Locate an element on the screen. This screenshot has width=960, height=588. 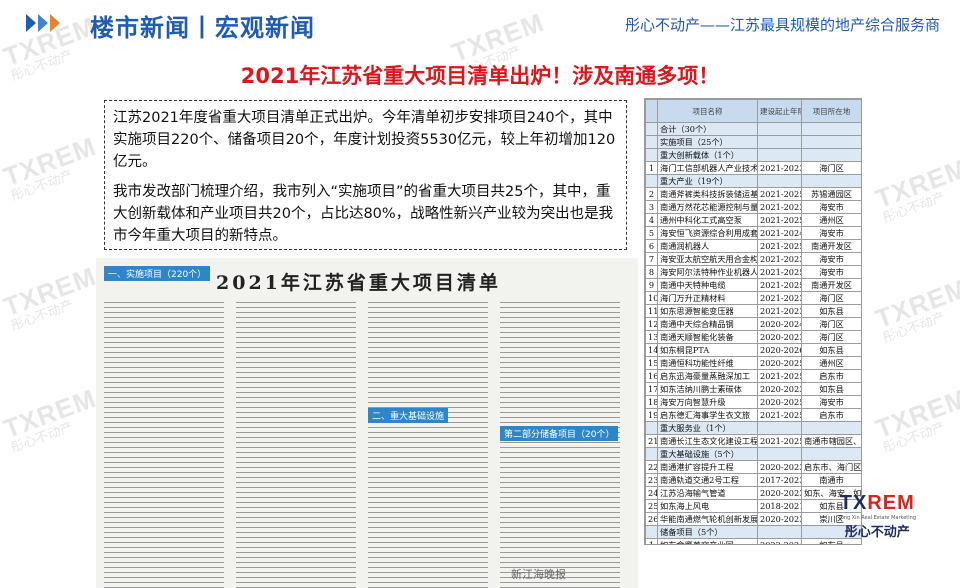
table-cell-n: 25 is located at coordinates (651, 506).